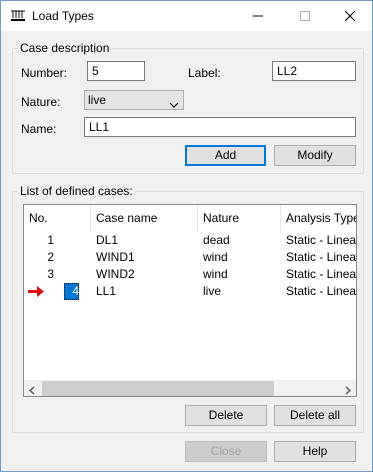 The width and height of the screenshot is (373, 472). I want to click on row-nature: live, so click(212, 291).